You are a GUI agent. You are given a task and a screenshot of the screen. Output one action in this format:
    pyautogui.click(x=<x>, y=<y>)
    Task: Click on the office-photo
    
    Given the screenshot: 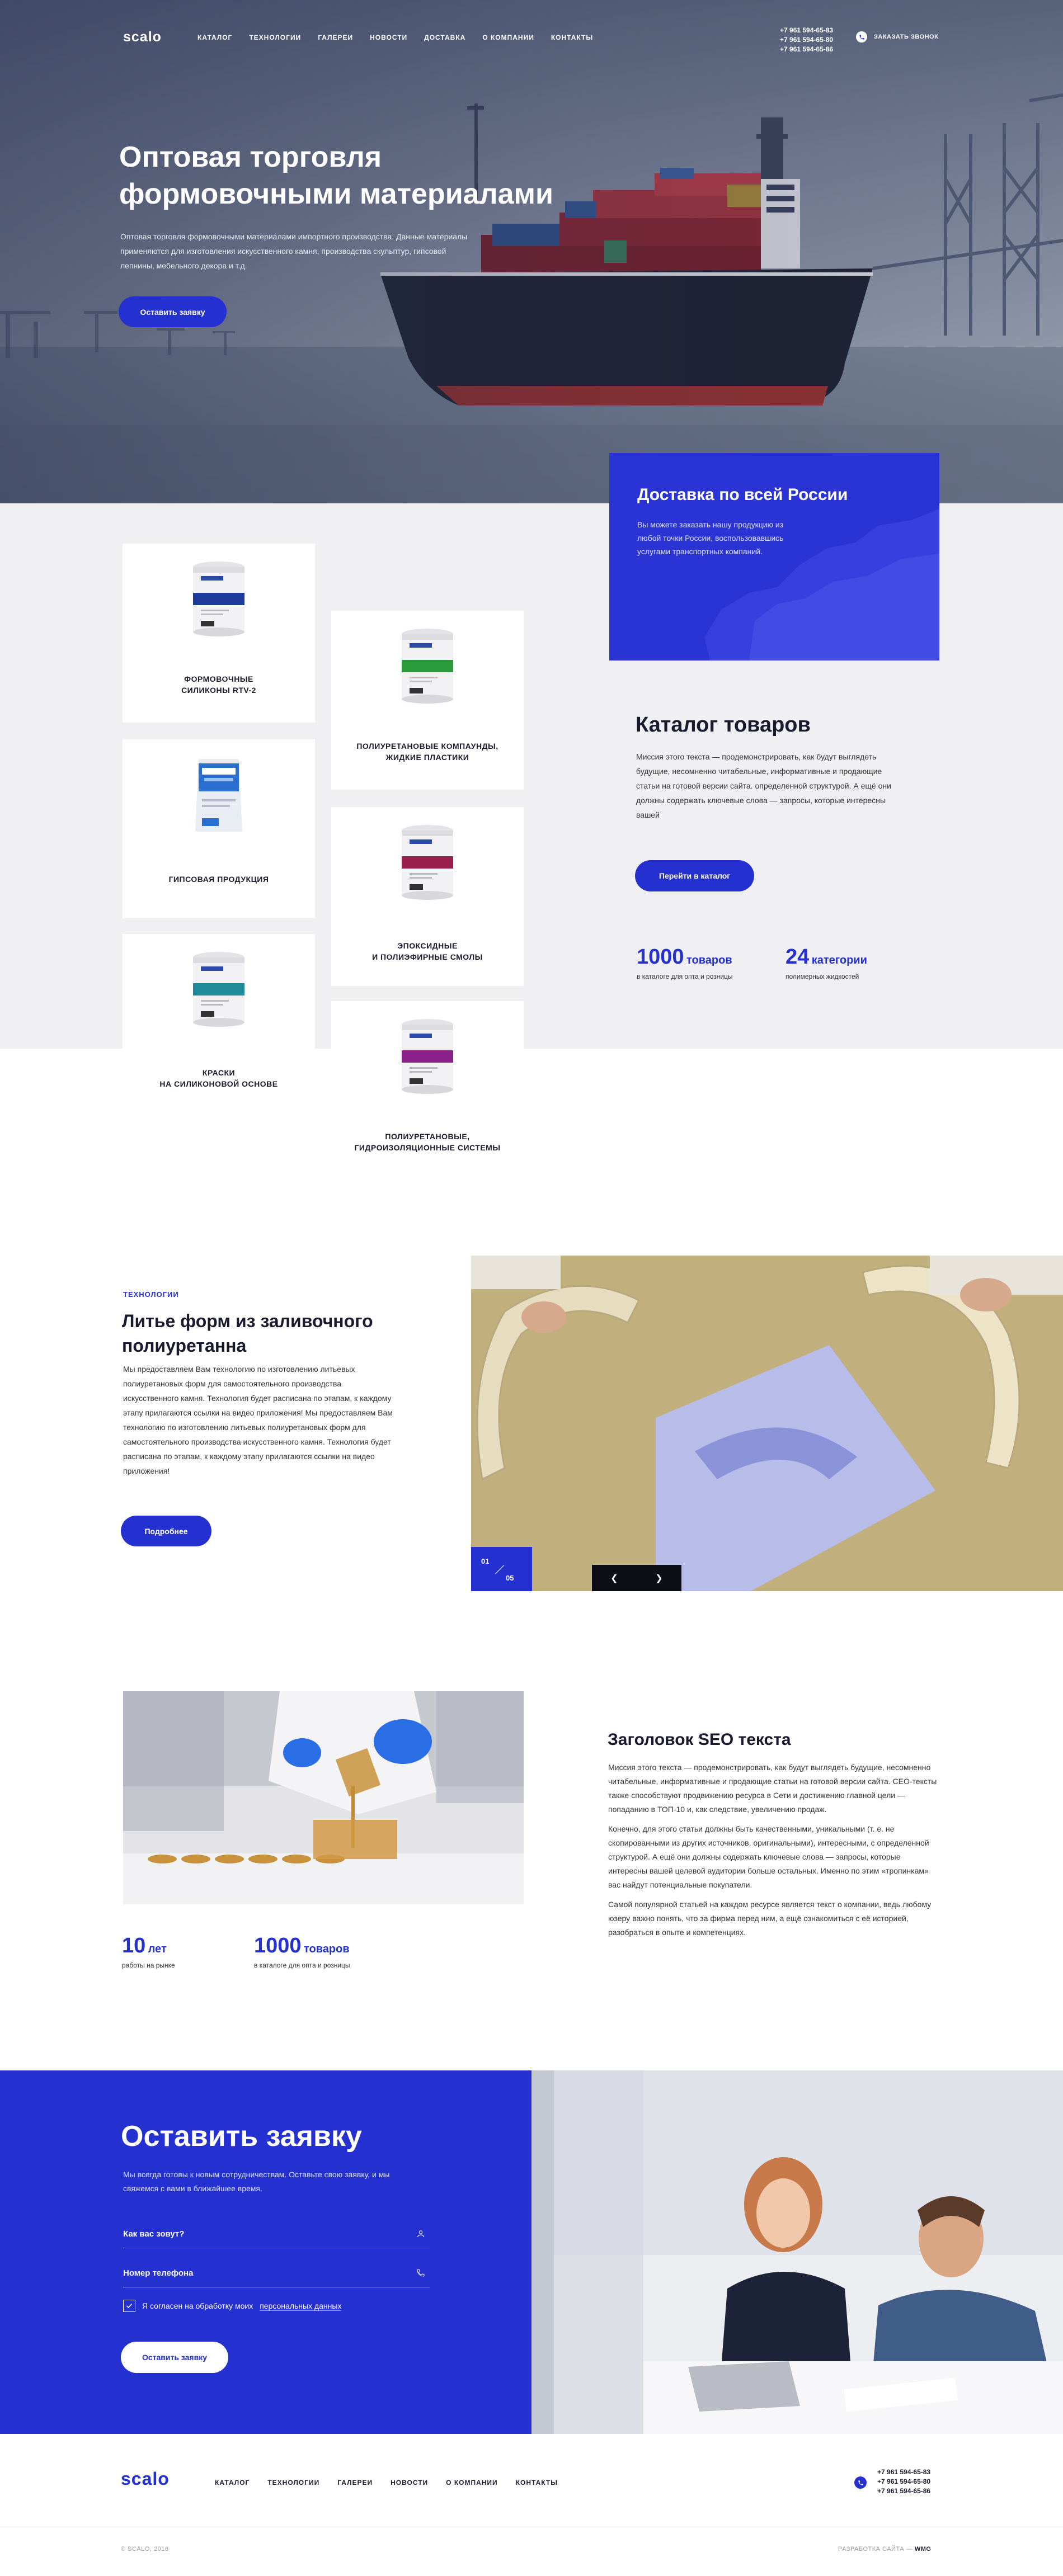 What is the action you would take?
    pyautogui.click(x=797, y=2252)
    